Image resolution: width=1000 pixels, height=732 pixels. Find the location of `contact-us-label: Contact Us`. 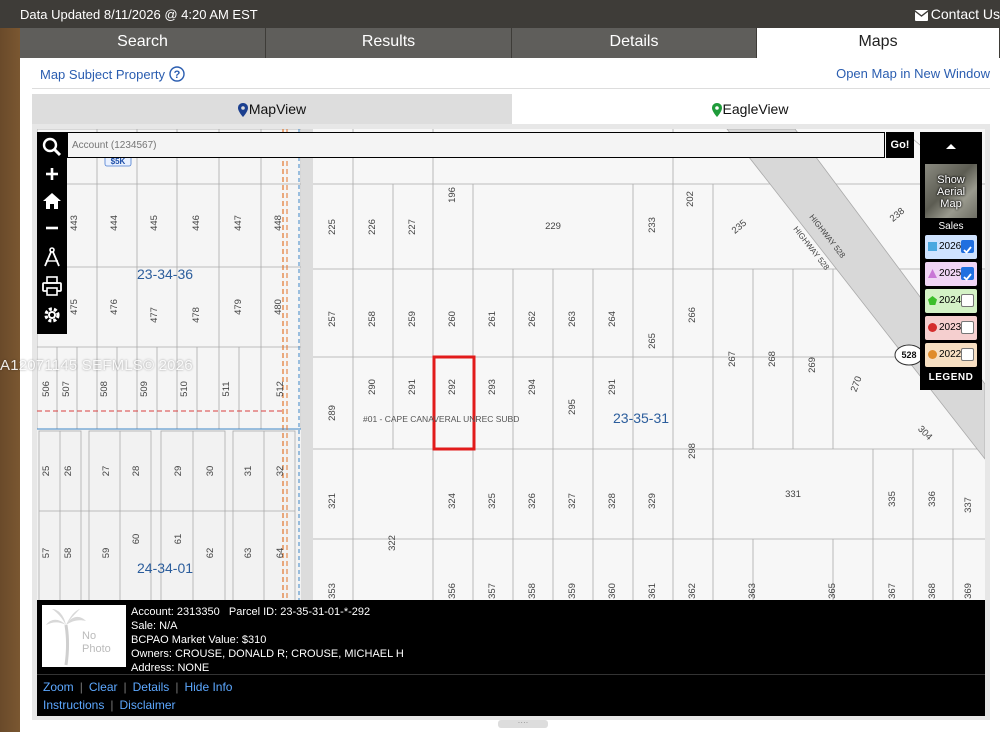

contact-us-label: Contact Us is located at coordinates (965, 14).